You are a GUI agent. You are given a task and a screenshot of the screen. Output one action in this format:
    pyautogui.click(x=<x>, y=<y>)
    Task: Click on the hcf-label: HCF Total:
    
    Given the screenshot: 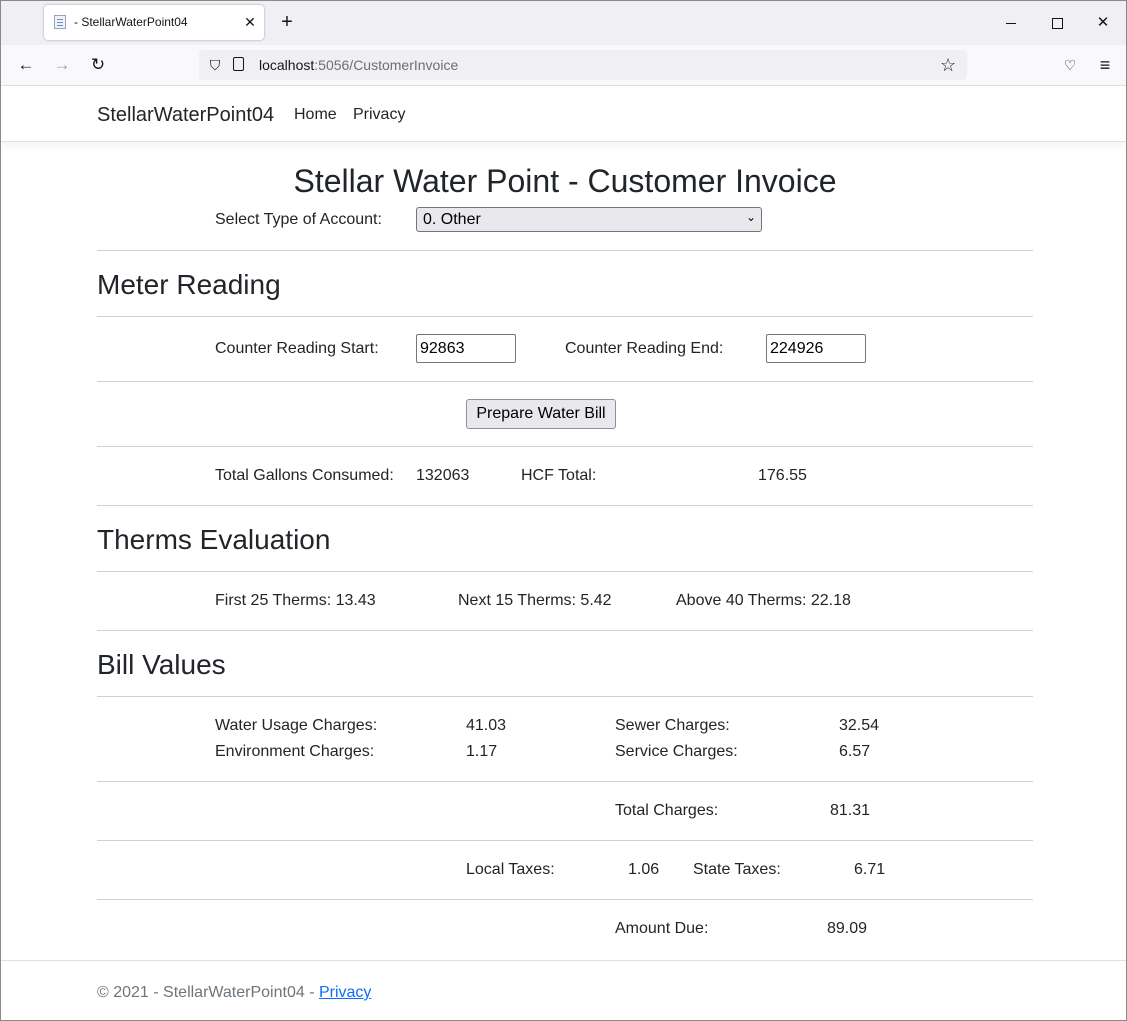 What is the action you would take?
    pyautogui.click(x=559, y=475)
    